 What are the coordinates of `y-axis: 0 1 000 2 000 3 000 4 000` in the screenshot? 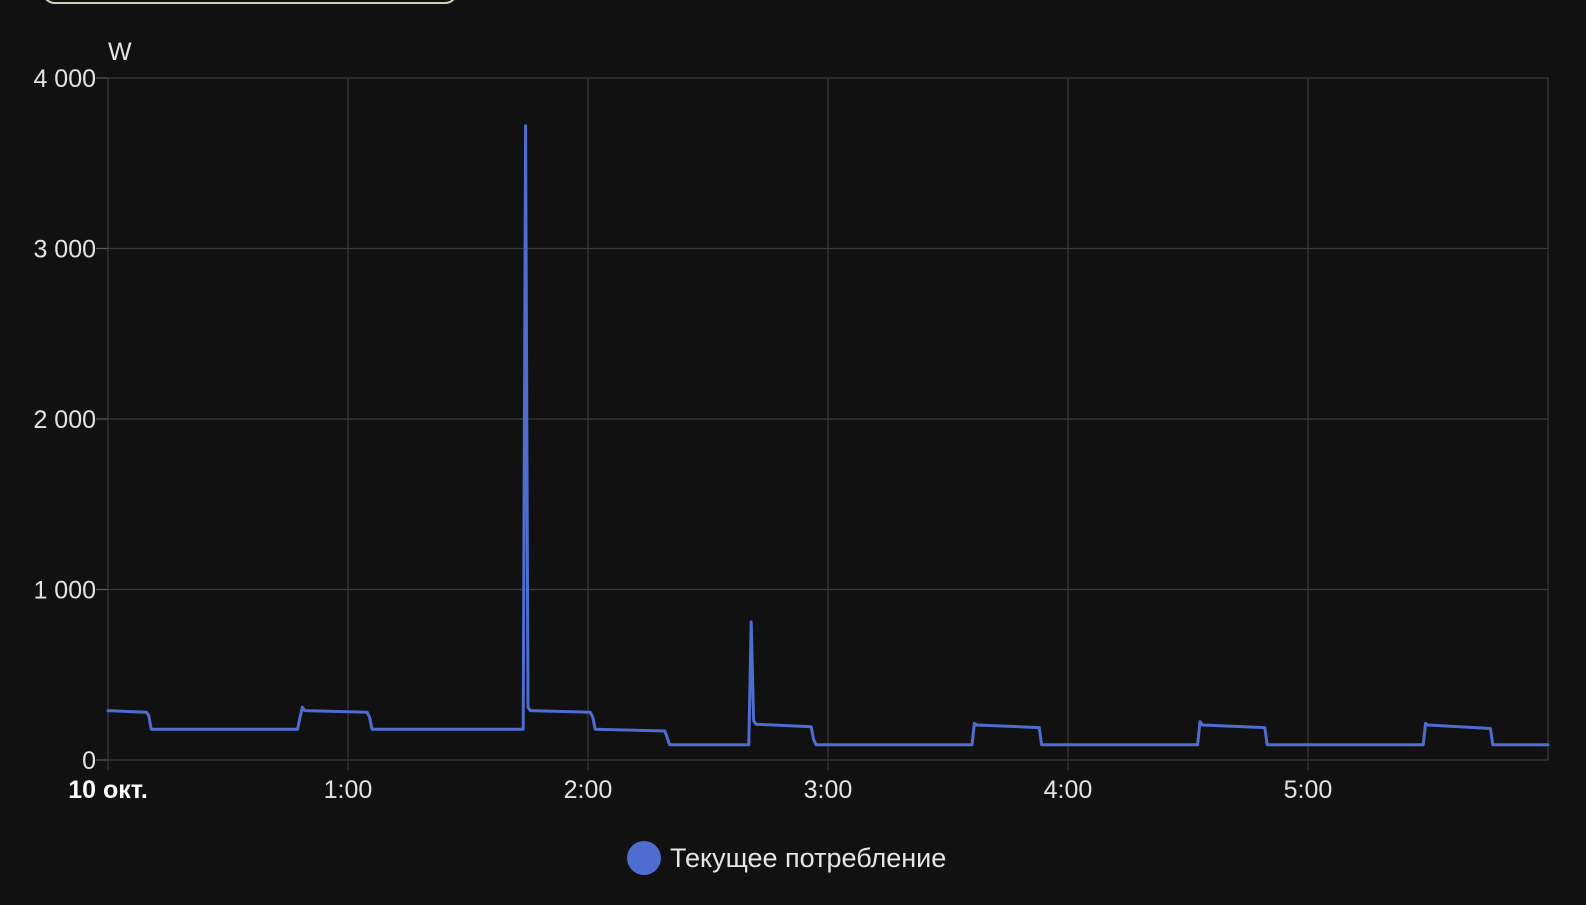 It's located at (70, 420).